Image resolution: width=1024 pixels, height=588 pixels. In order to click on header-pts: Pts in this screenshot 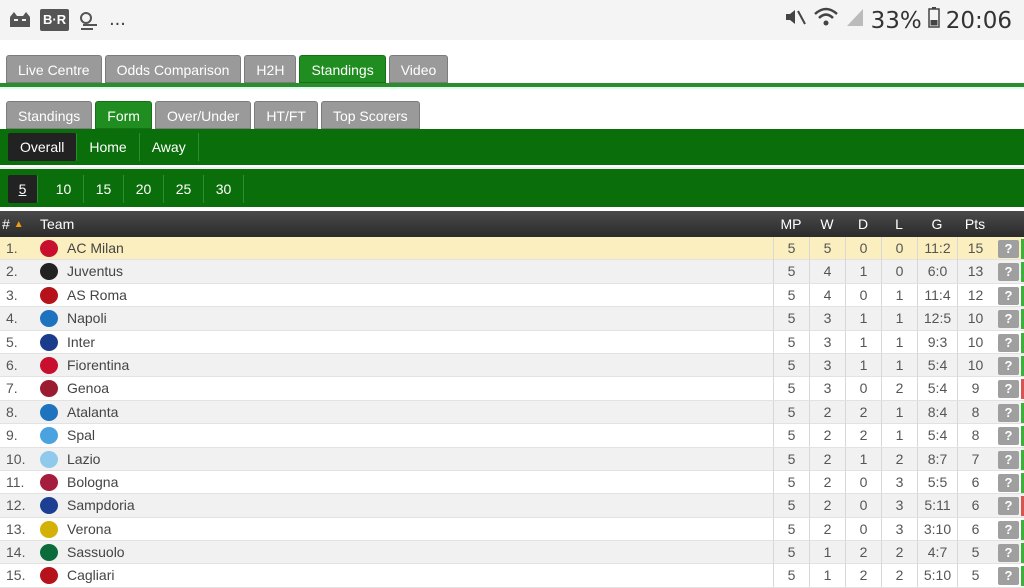, I will do `click(975, 224)`.